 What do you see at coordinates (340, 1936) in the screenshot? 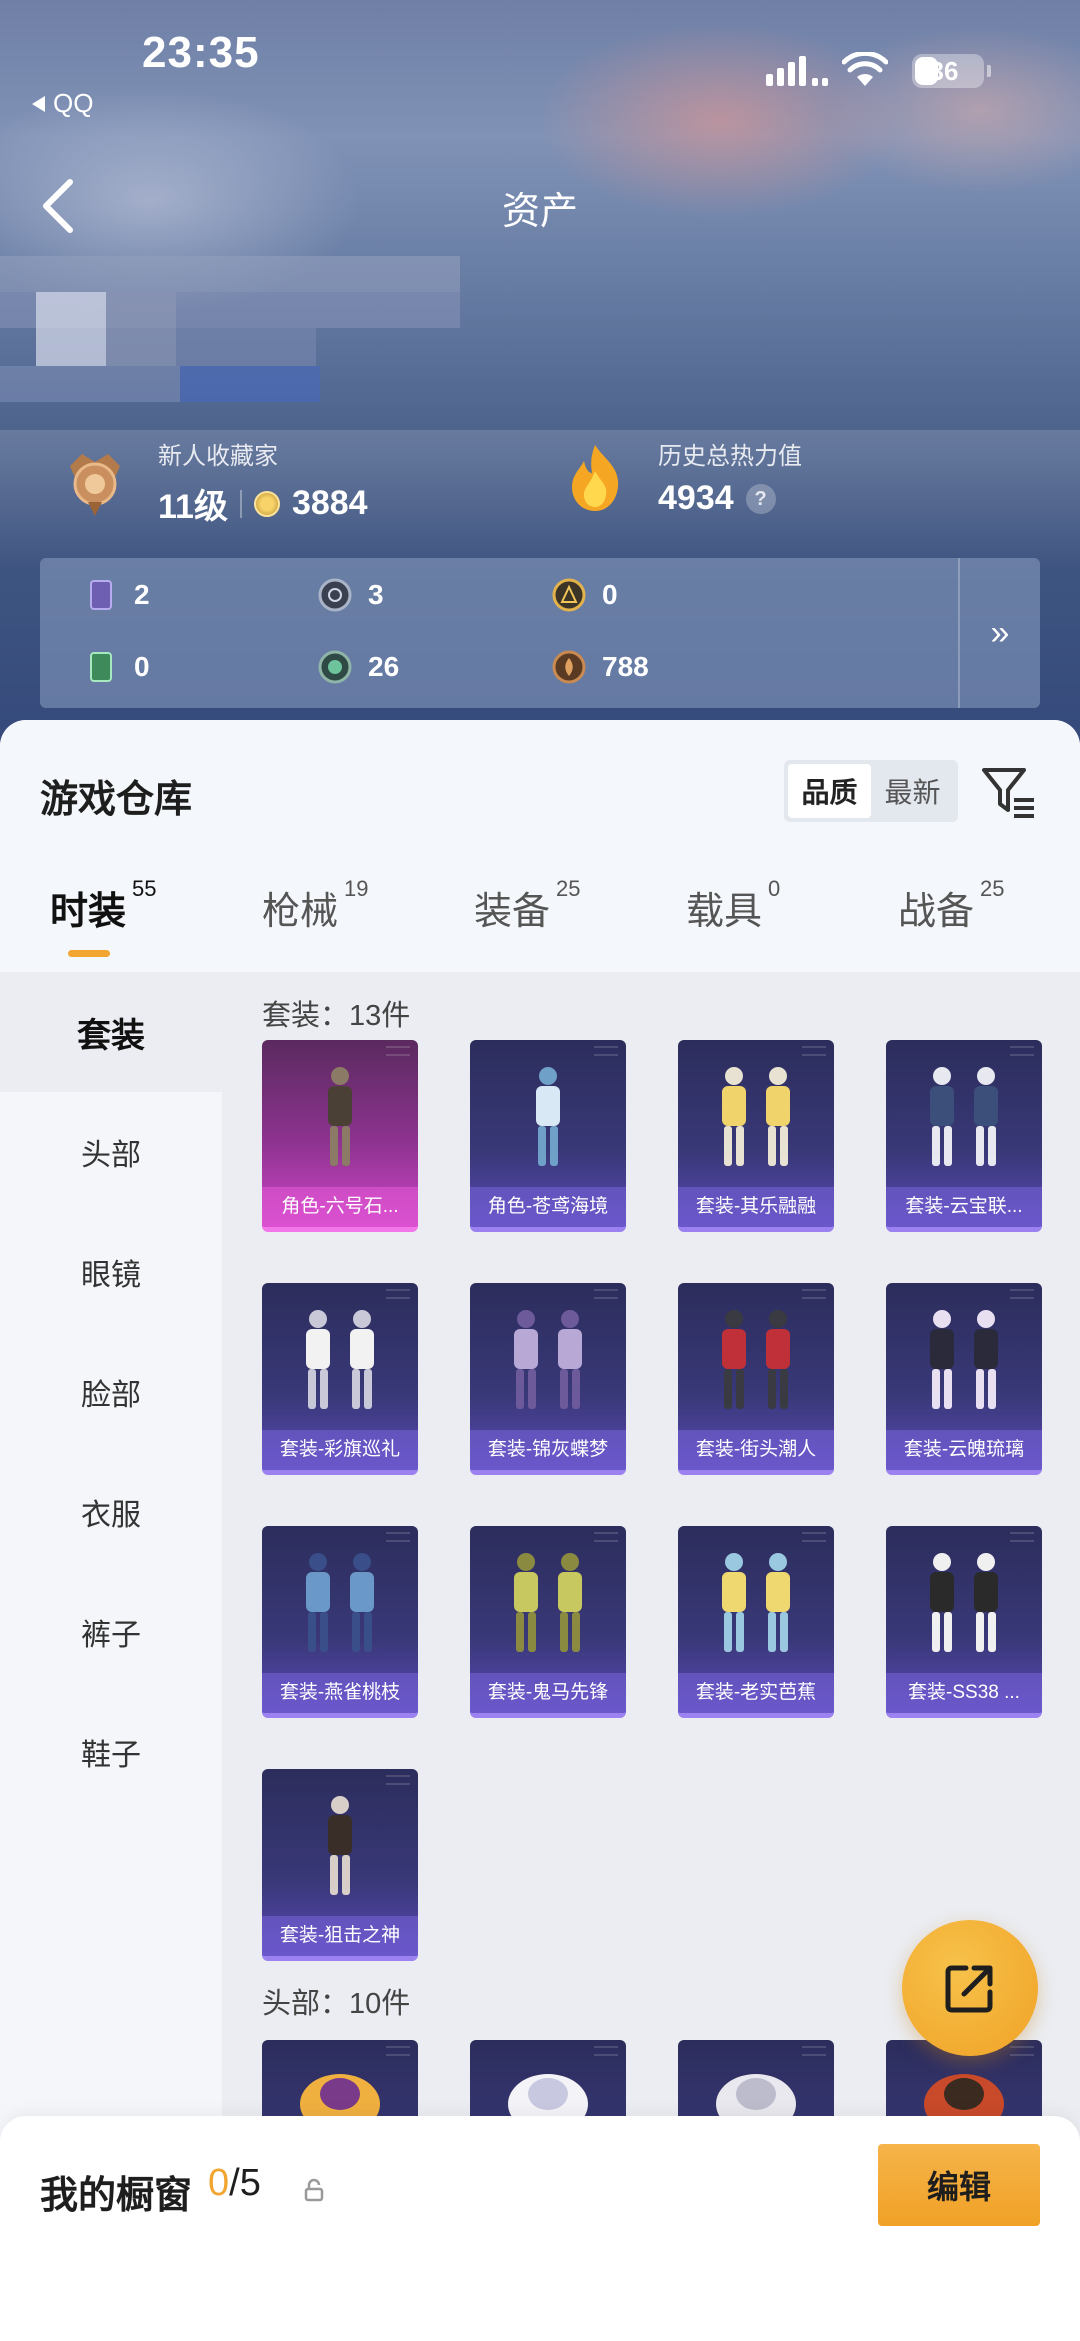
I see `suit-card-name: 套装-狙击之神` at bounding box center [340, 1936].